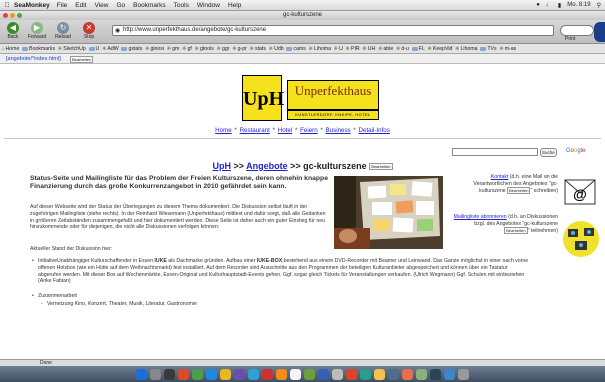 The width and height of the screenshot is (605, 382). What do you see at coordinates (19, 15) in the screenshot?
I see `zoom-window-icon` at bounding box center [19, 15].